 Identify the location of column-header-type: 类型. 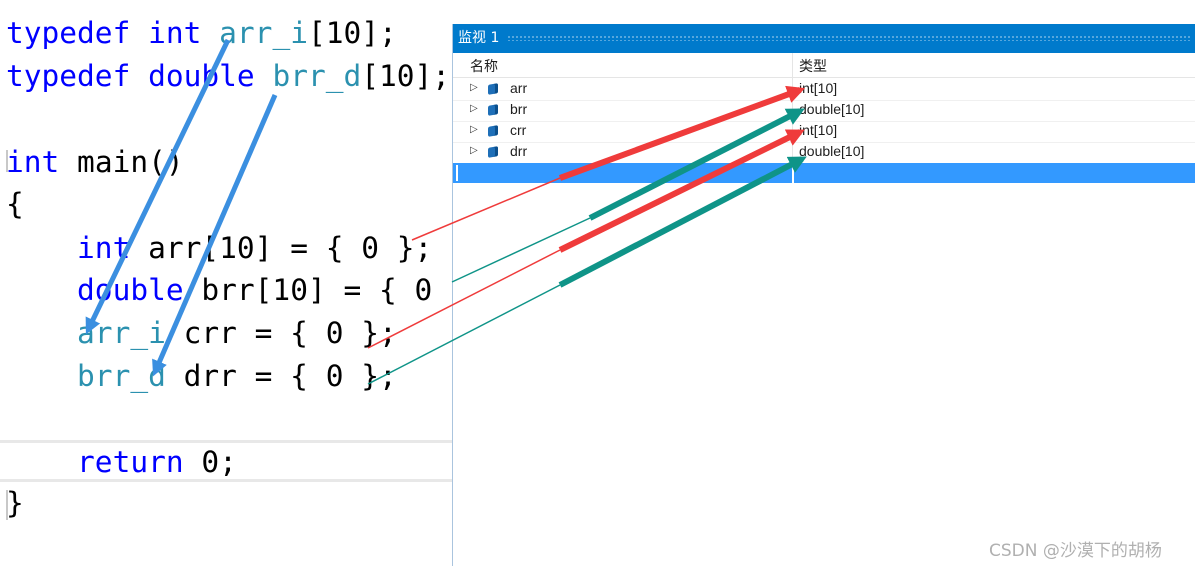
(813, 66).